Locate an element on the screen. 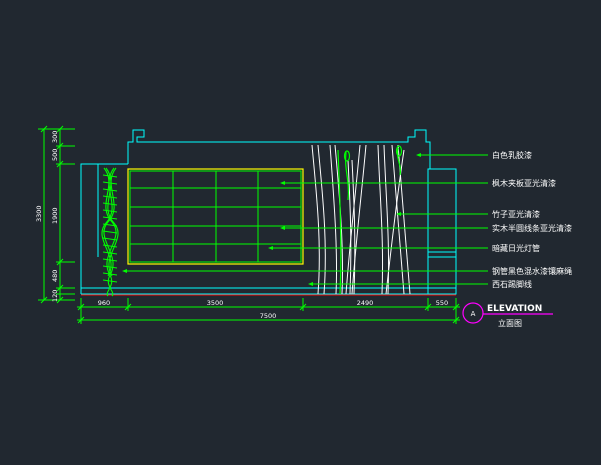  note-hidden-fluorescent: 暗藏日光灯管 is located at coordinates (516, 248).